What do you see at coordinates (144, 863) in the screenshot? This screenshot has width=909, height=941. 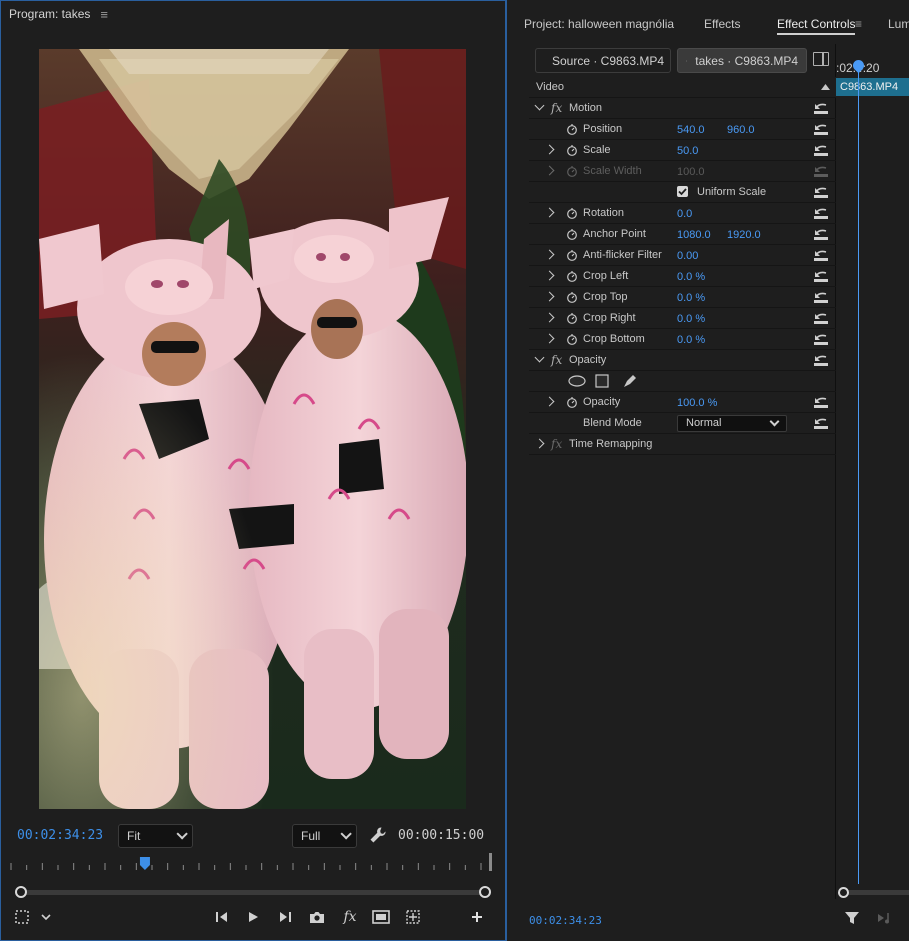 I see `playhead-marker` at bounding box center [144, 863].